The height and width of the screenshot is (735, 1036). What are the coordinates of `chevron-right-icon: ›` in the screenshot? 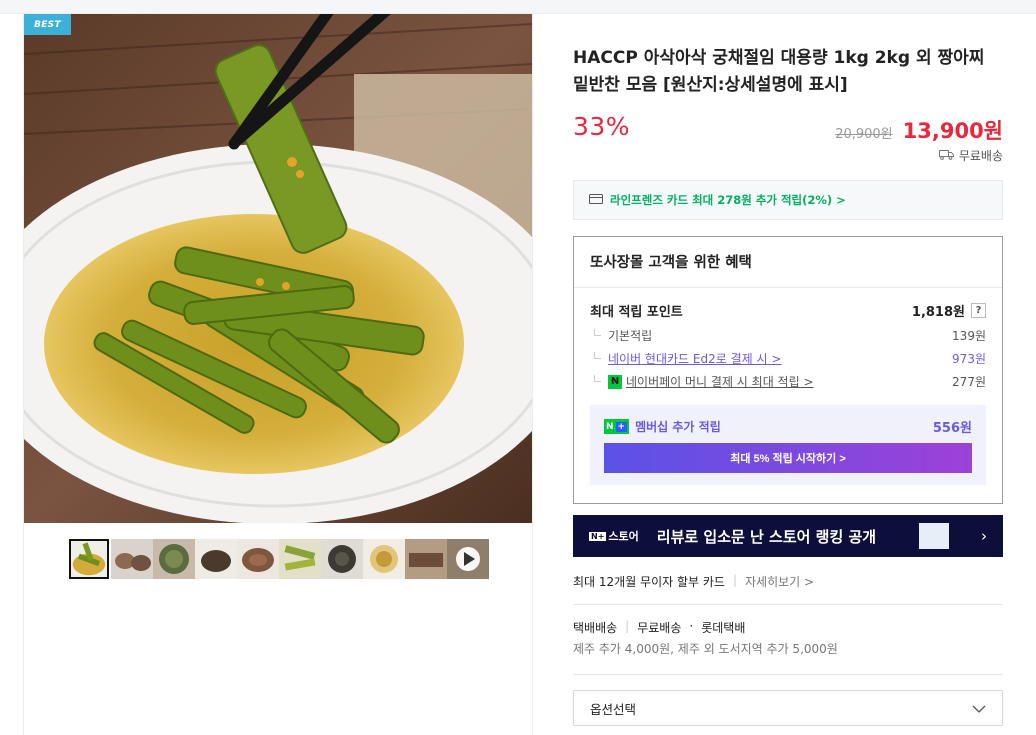 It's located at (984, 536).